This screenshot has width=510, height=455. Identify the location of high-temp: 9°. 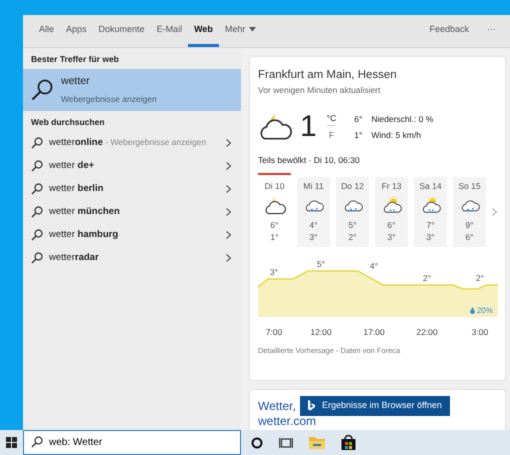
(469, 225).